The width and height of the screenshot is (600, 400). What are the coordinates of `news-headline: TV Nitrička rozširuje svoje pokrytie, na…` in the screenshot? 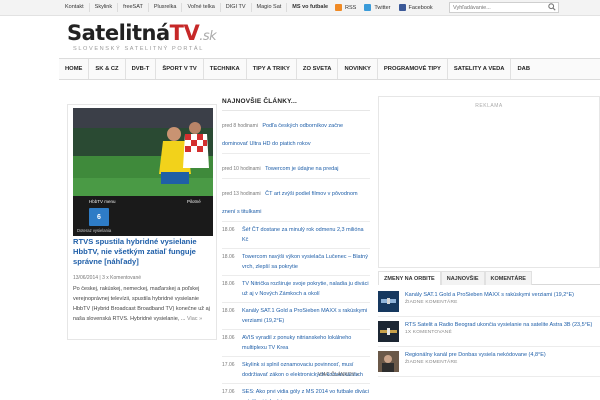 It's located at (306, 289).